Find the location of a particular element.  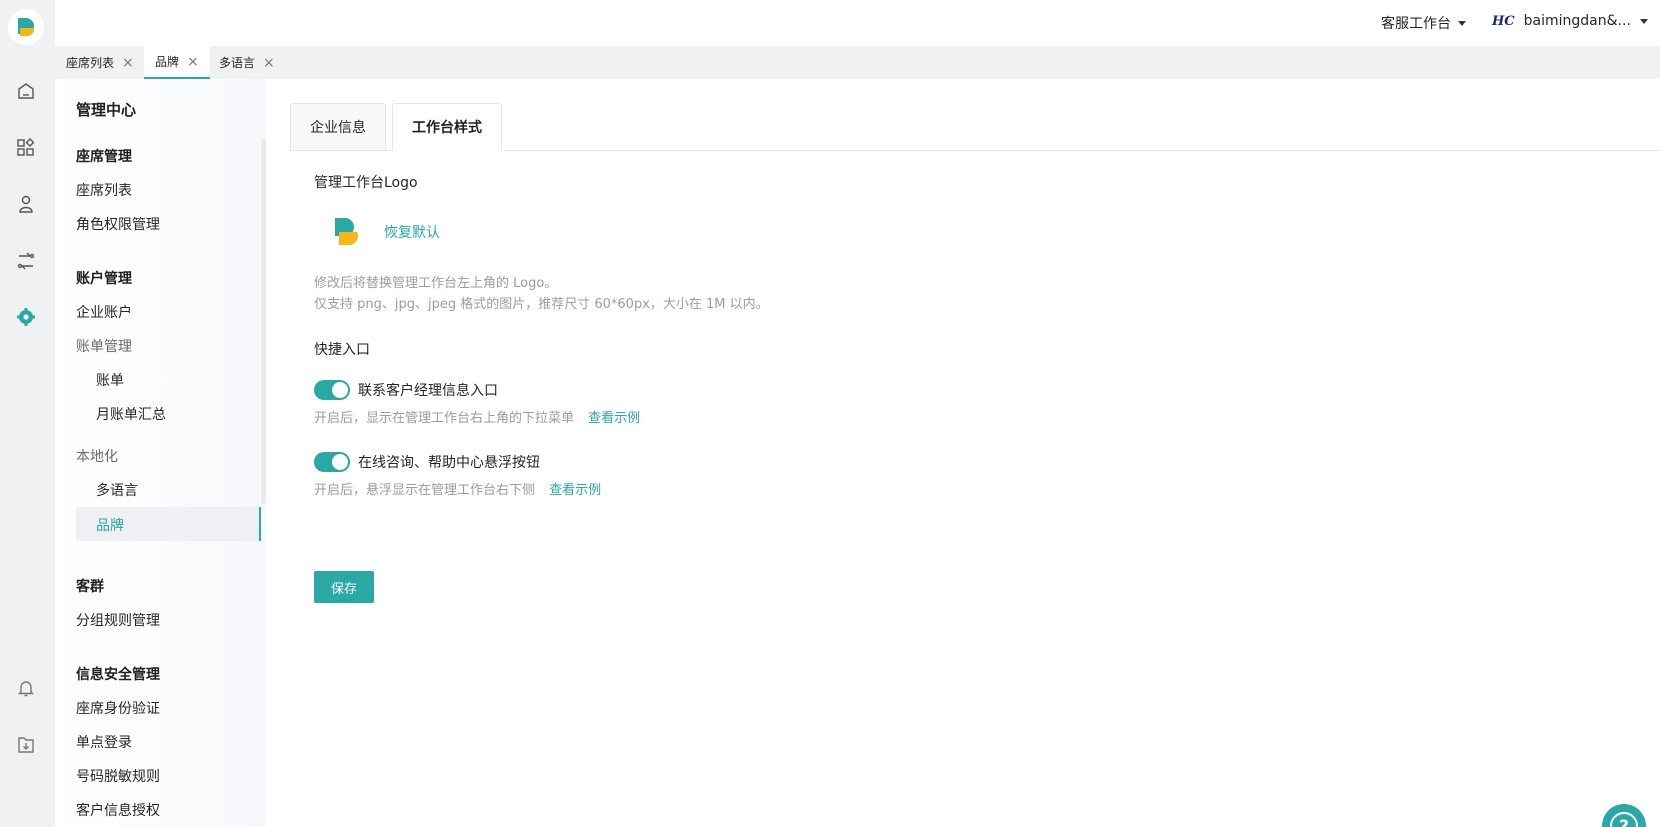

sidebar-item-role-permissions: 角色权限管理 is located at coordinates (118, 224).